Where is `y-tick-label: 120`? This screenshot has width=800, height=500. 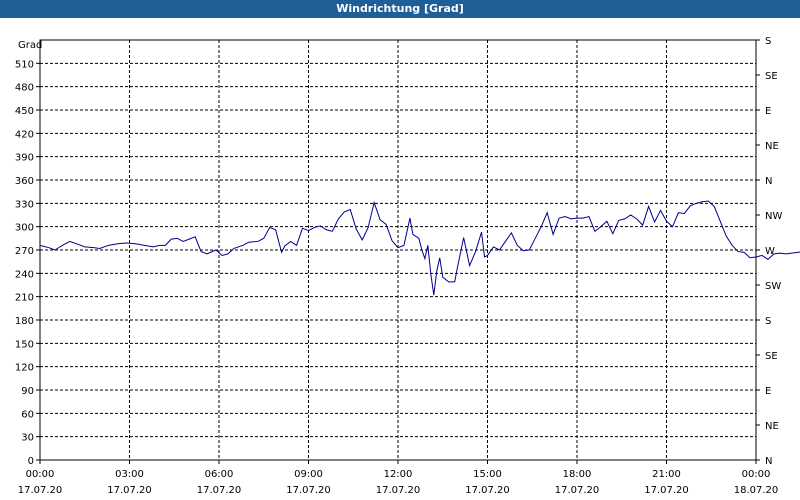 y-tick-label: 120 is located at coordinates (24, 368).